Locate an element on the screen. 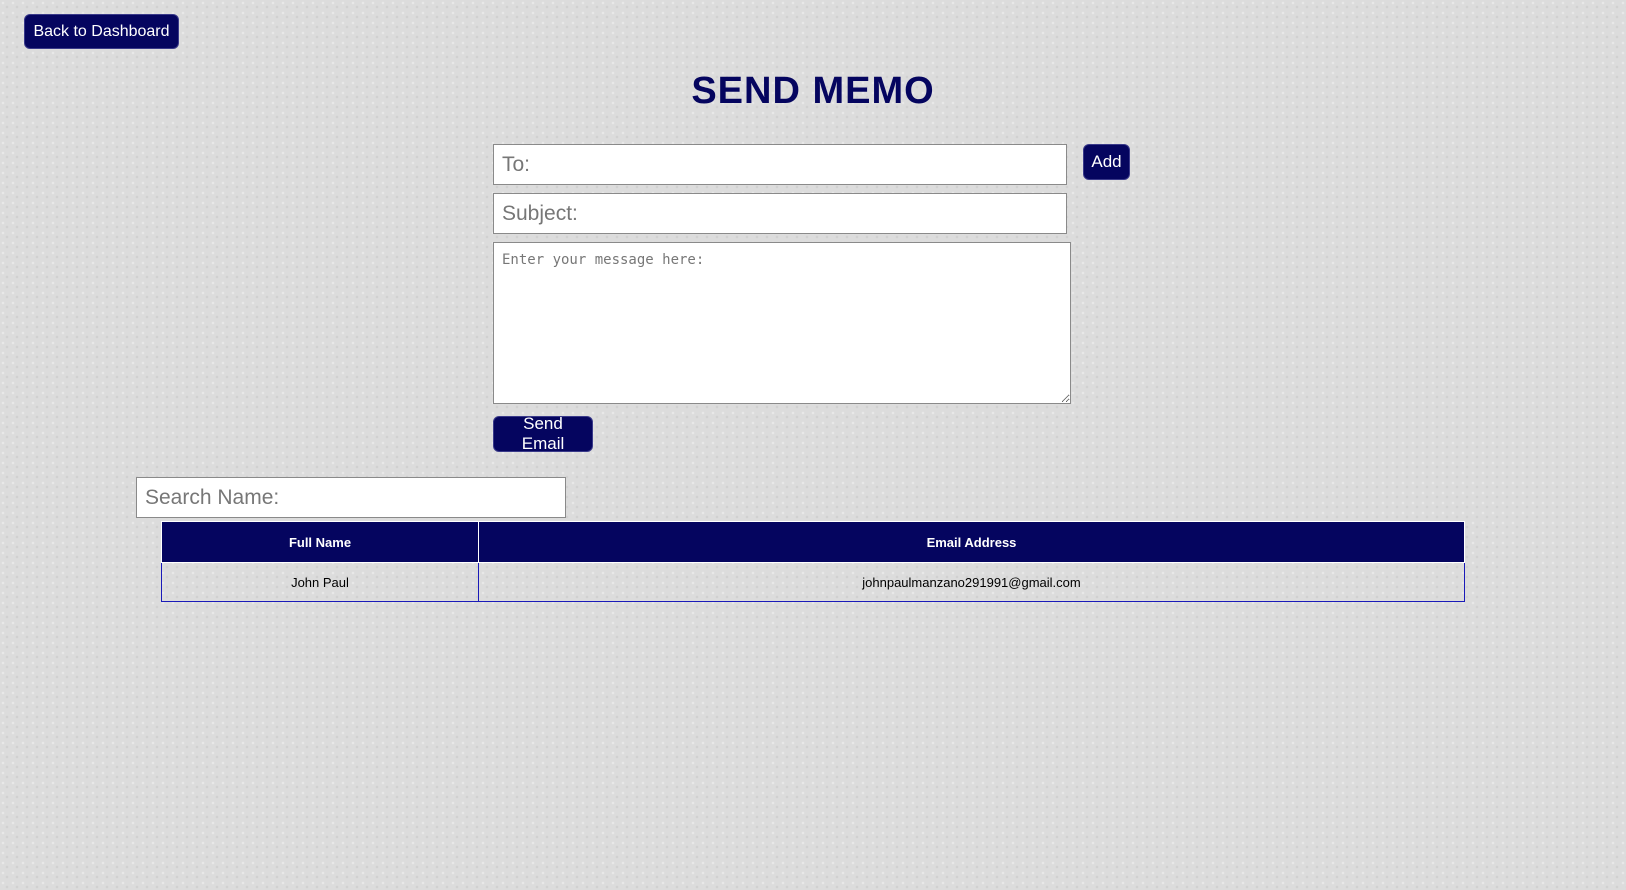 The height and width of the screenshot is (890, 1626). email-address-cell: johnpaulmanzano291991@gmail.com is located at coordinates (971, 582).